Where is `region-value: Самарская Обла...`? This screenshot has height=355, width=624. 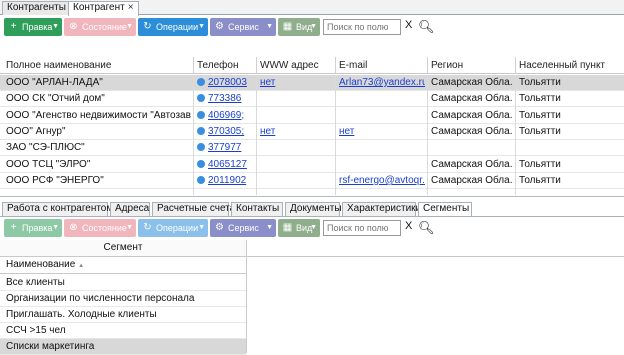 region-value: Самарская Обла... is located at coordinates (472, 82).